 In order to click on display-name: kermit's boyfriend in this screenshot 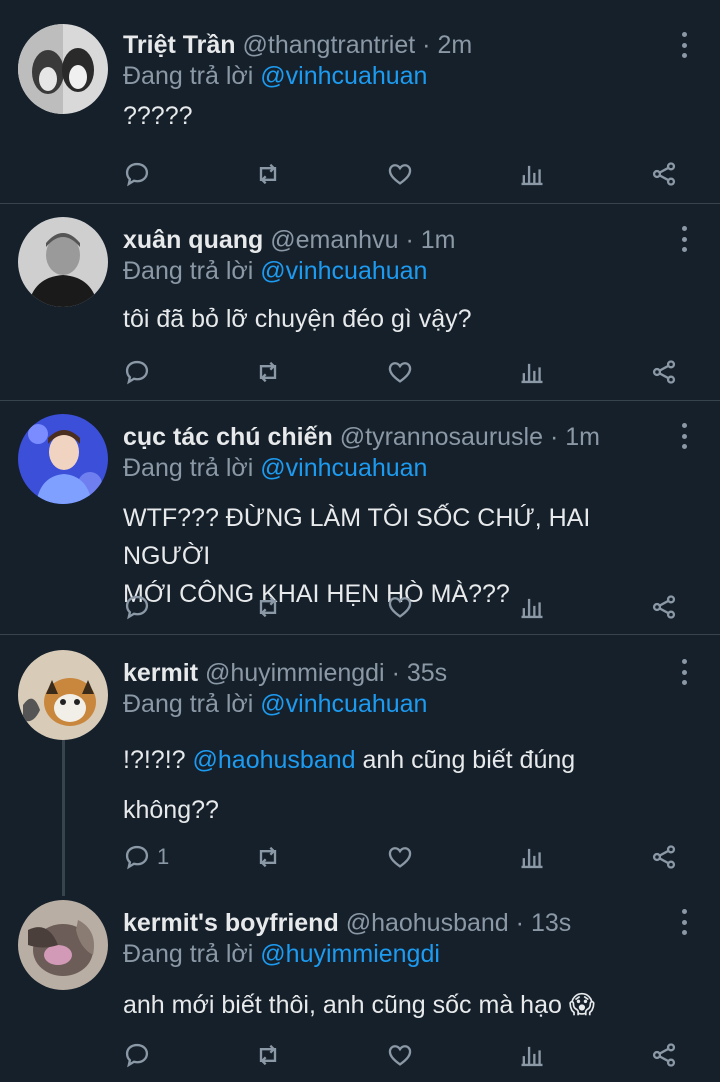, I will do `click(231, 923)`.